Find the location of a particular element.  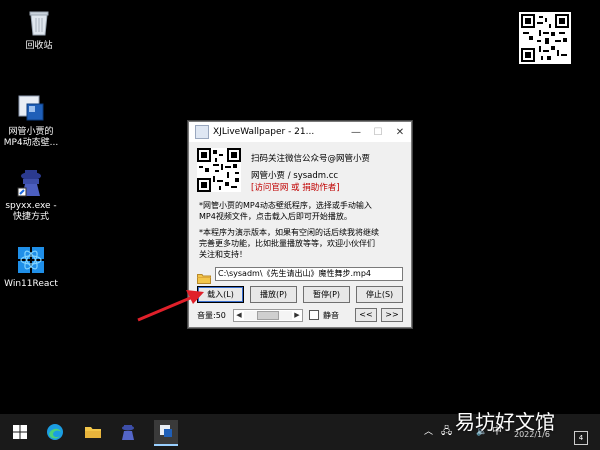

clock-date: 2022/1/6 is located at coordinates (532, 434).